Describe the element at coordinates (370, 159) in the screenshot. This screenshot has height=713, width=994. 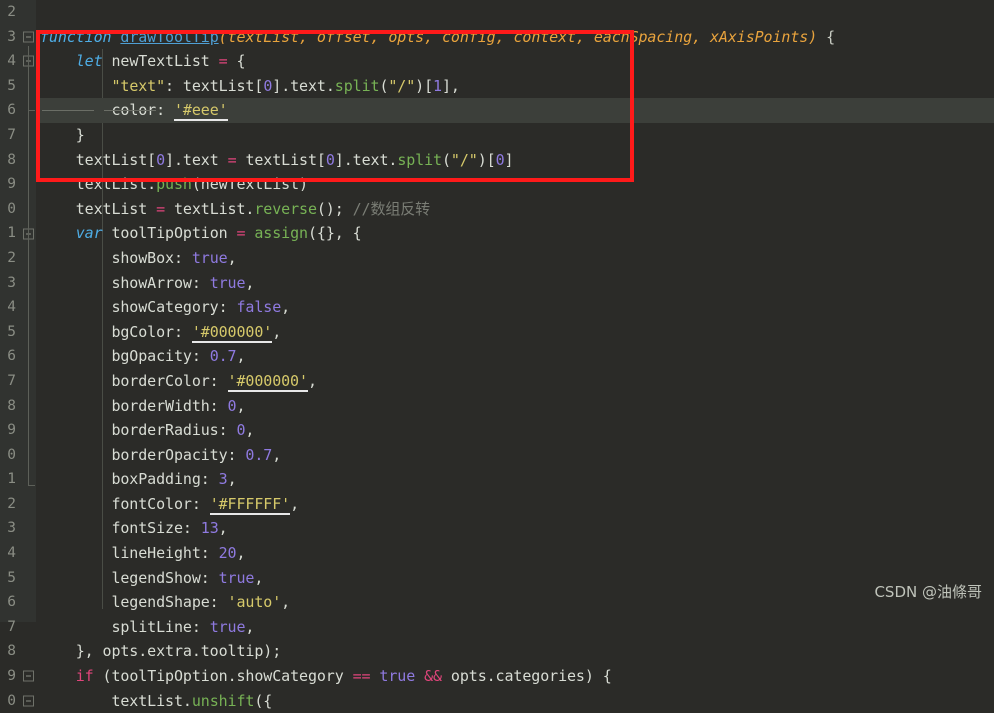
I see `code-token: .text.` at that location.